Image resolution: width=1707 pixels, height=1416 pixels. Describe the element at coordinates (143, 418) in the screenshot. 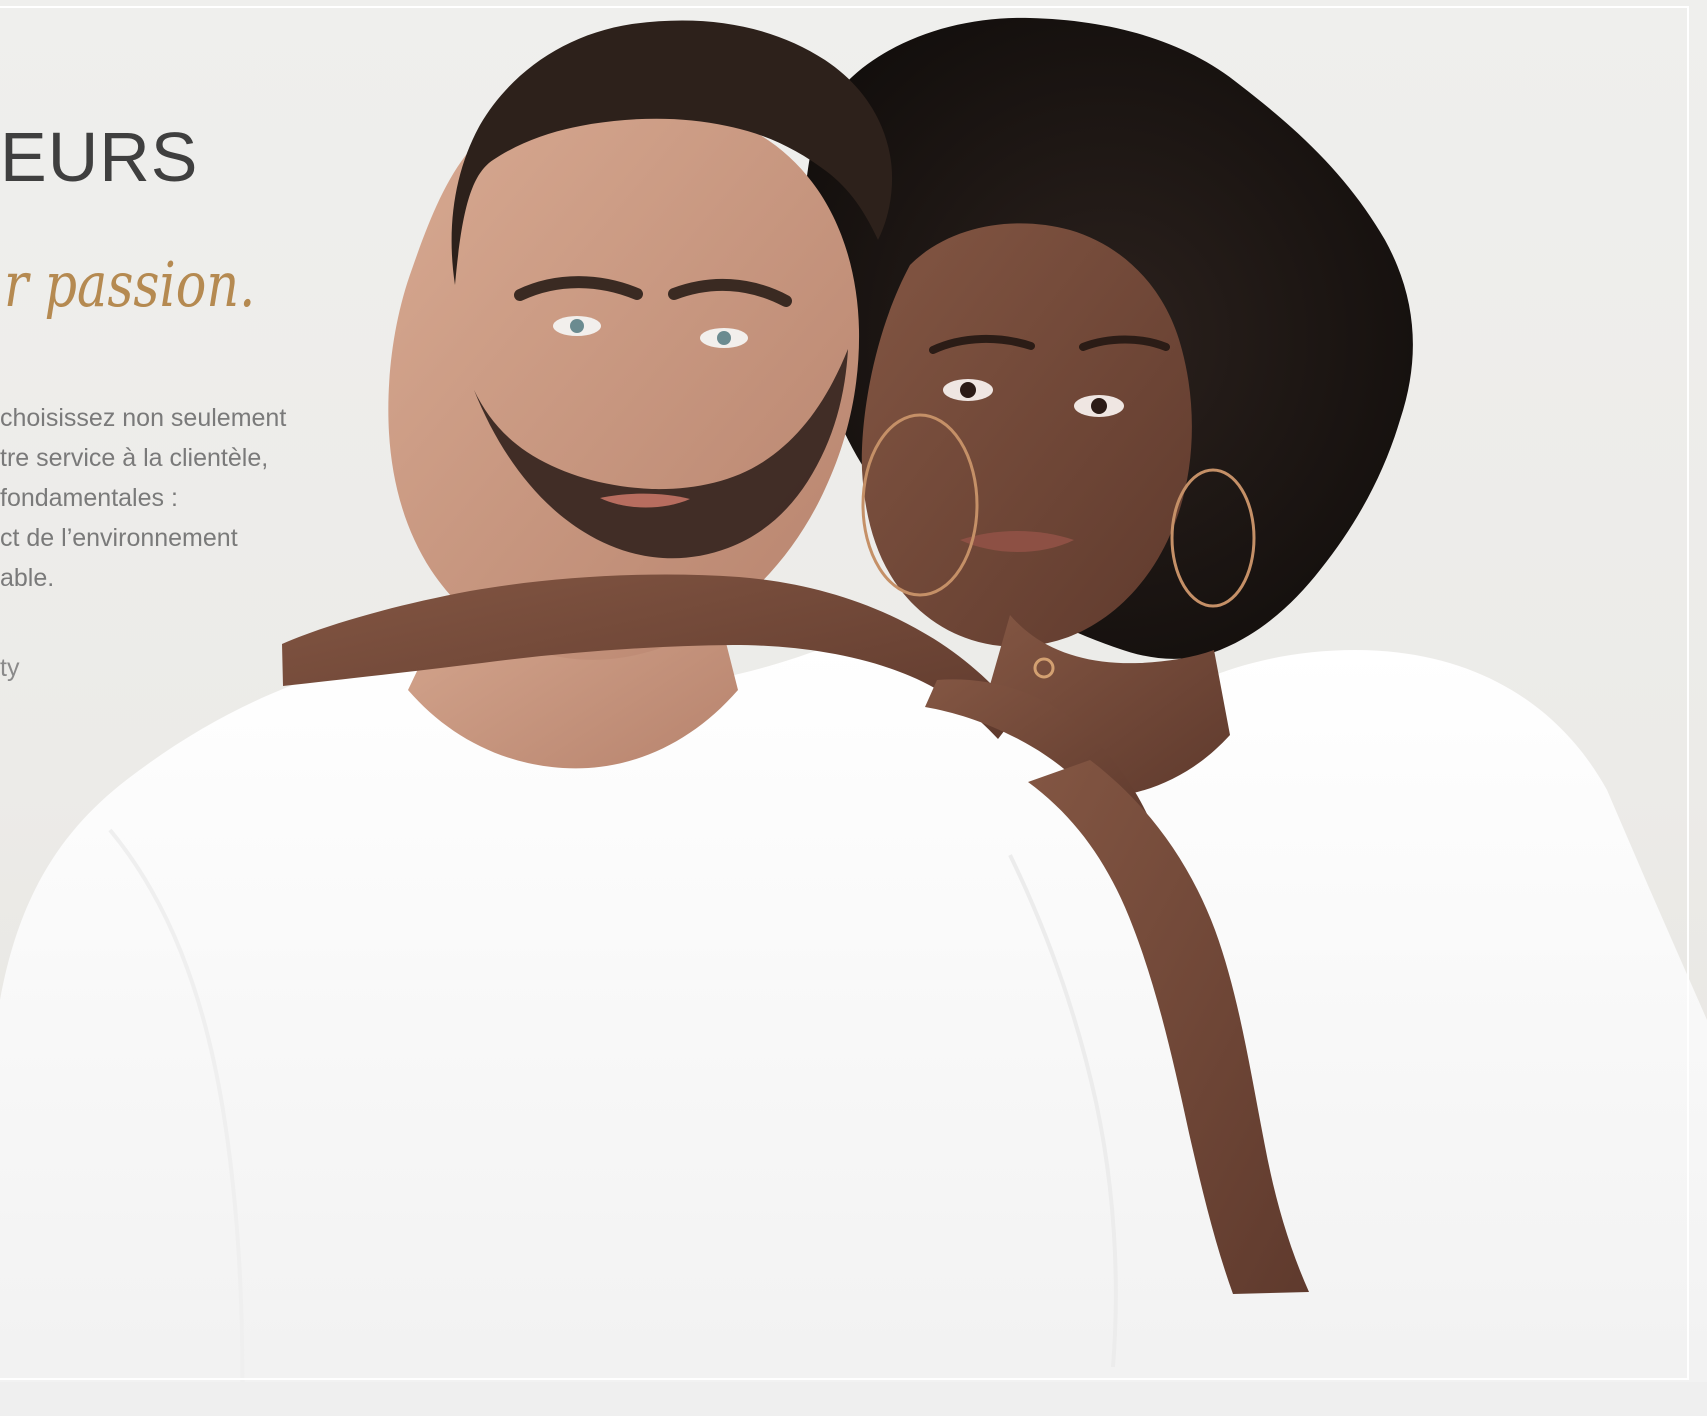

I see `intro-line-1: choisissez non seulement` at that location.